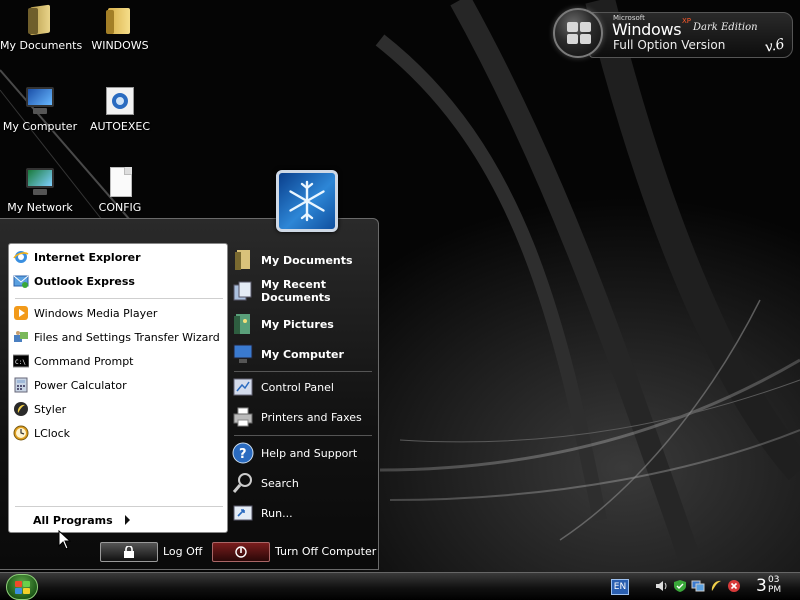 This screenshot has width=800, height=600. I want to click on turn-off-button, so click(241, 552).